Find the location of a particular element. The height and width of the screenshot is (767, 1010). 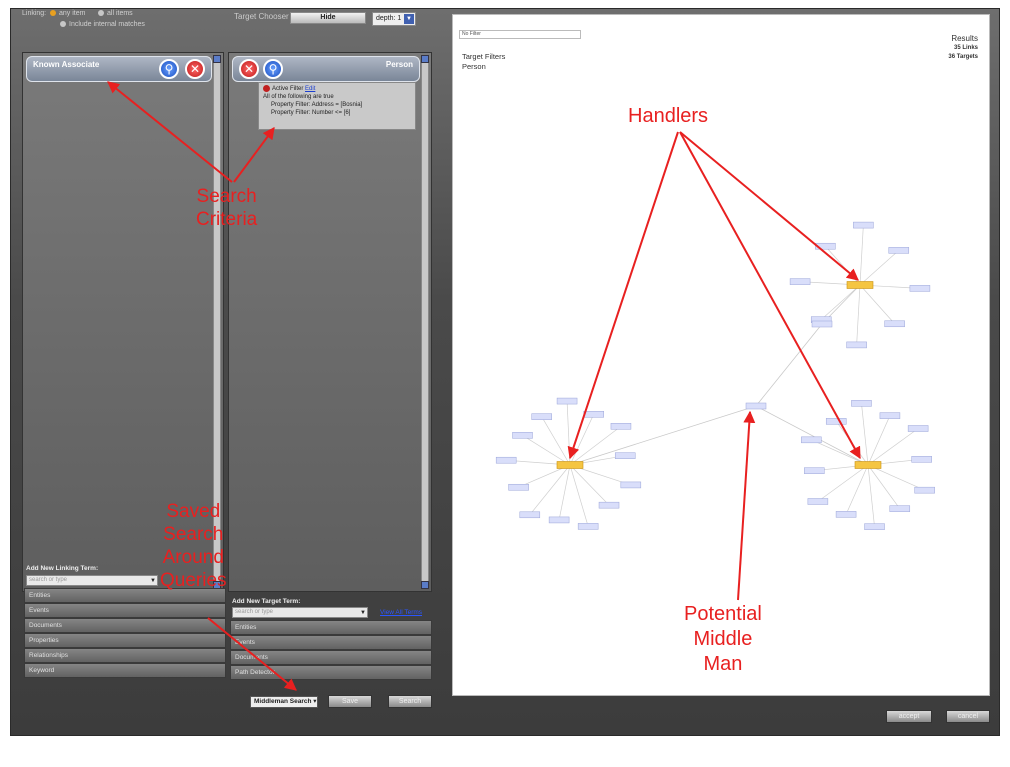

cancel-button: cancel is located at coordinates (968, 716).